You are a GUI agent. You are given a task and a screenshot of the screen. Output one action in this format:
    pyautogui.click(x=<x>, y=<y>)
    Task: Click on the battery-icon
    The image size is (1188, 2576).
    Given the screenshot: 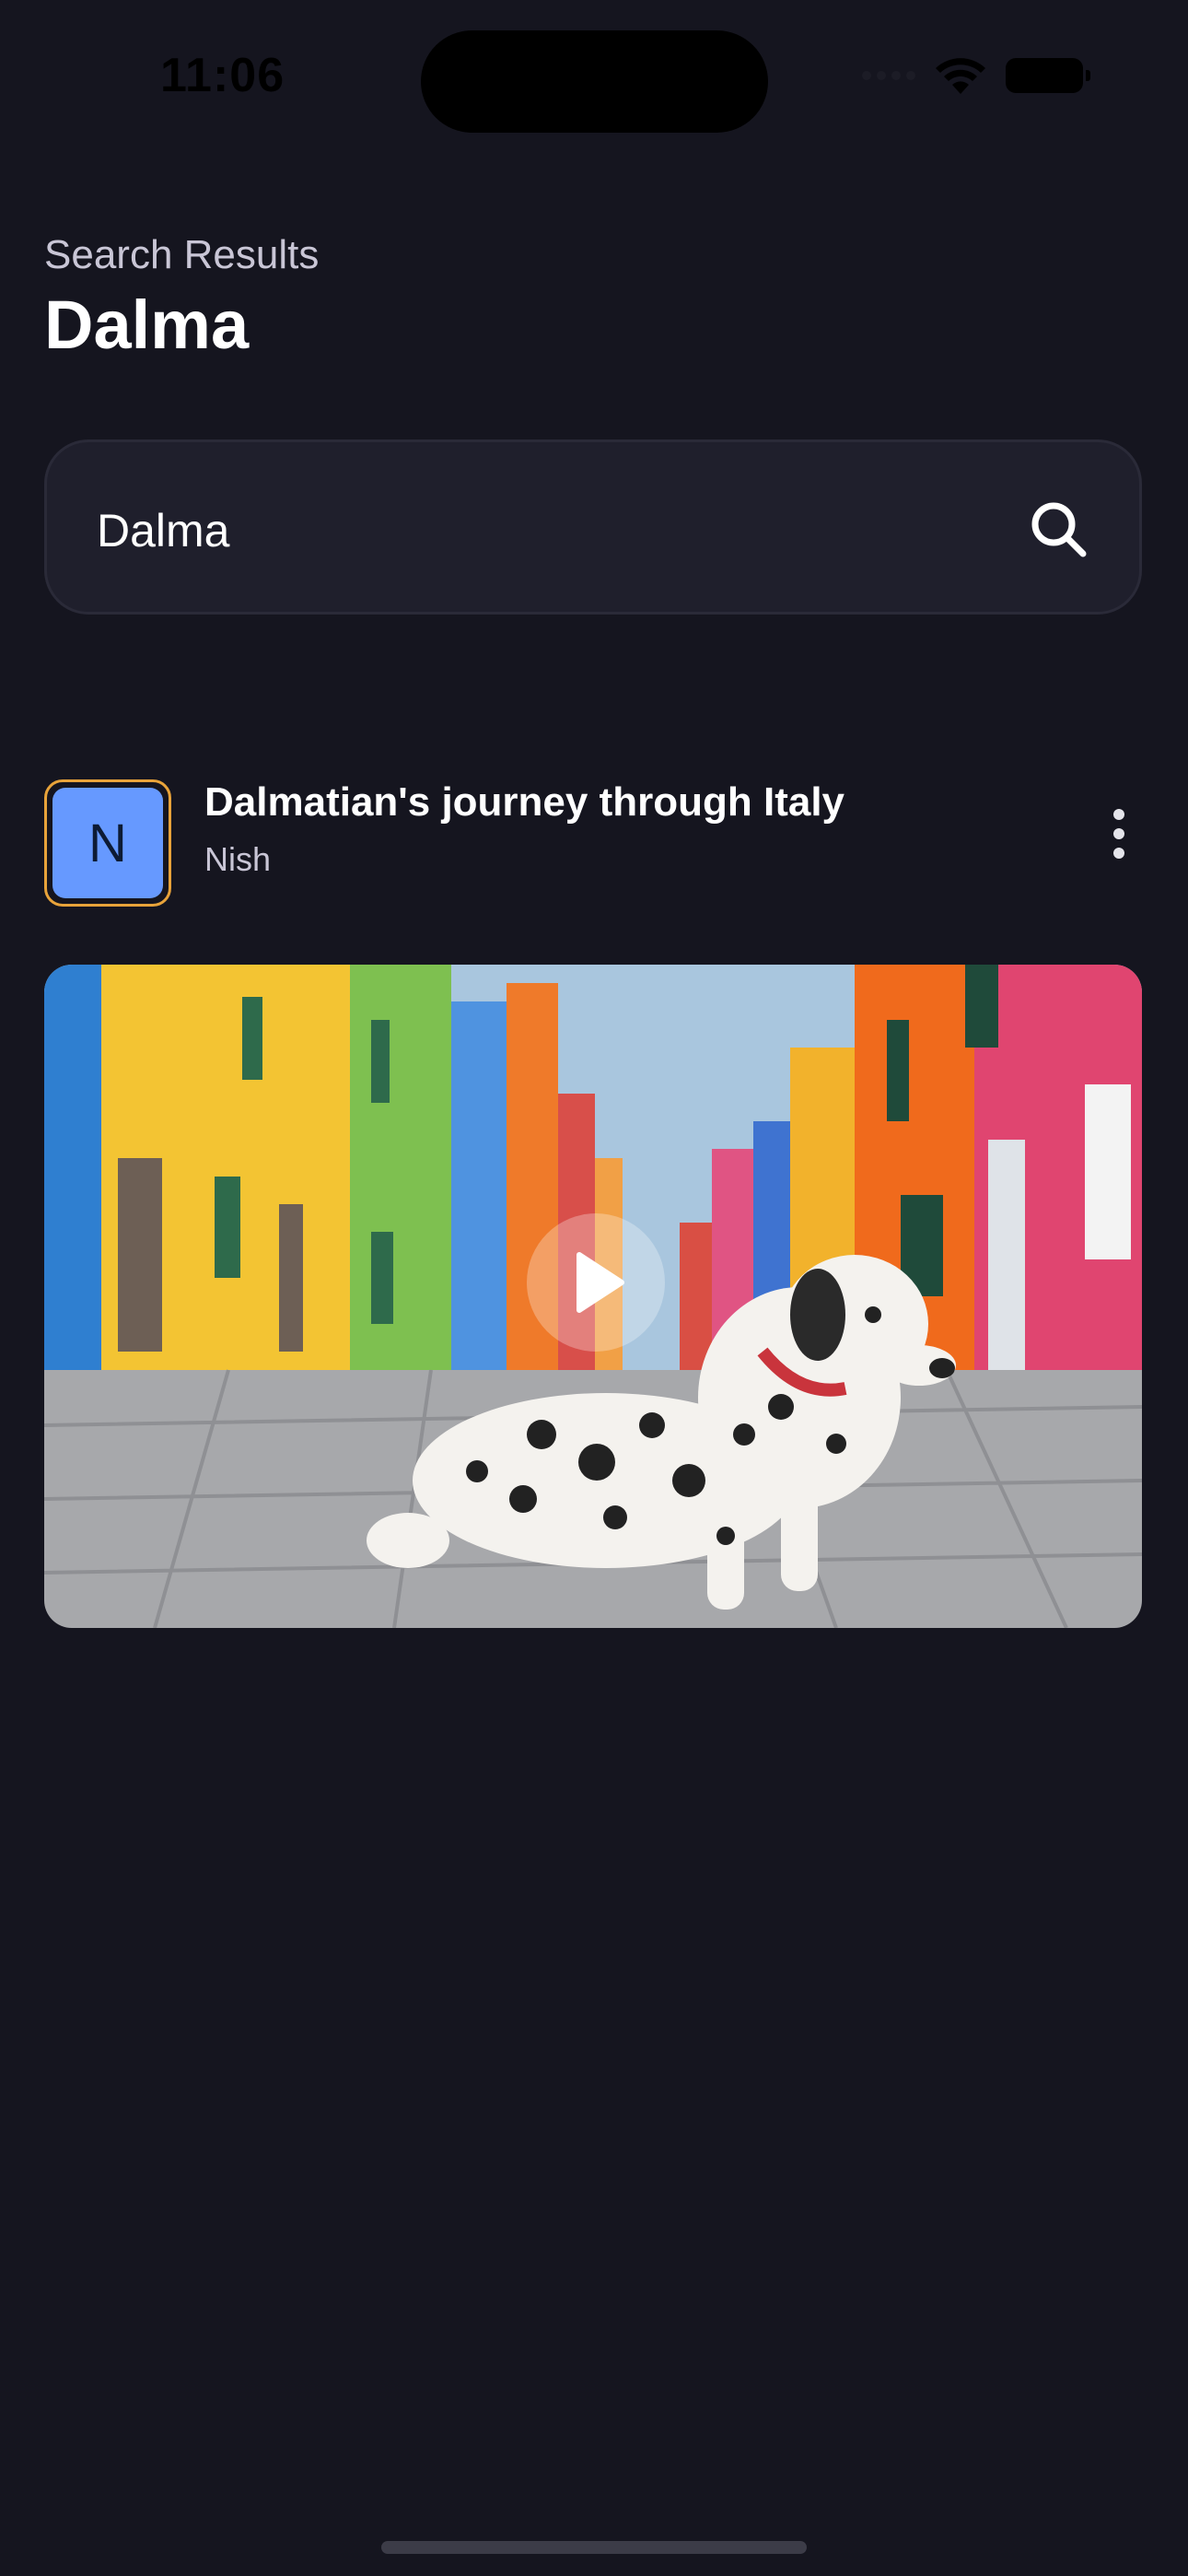 What is the action you would take?
    pyautogui.click(x=1048, y=75)
    